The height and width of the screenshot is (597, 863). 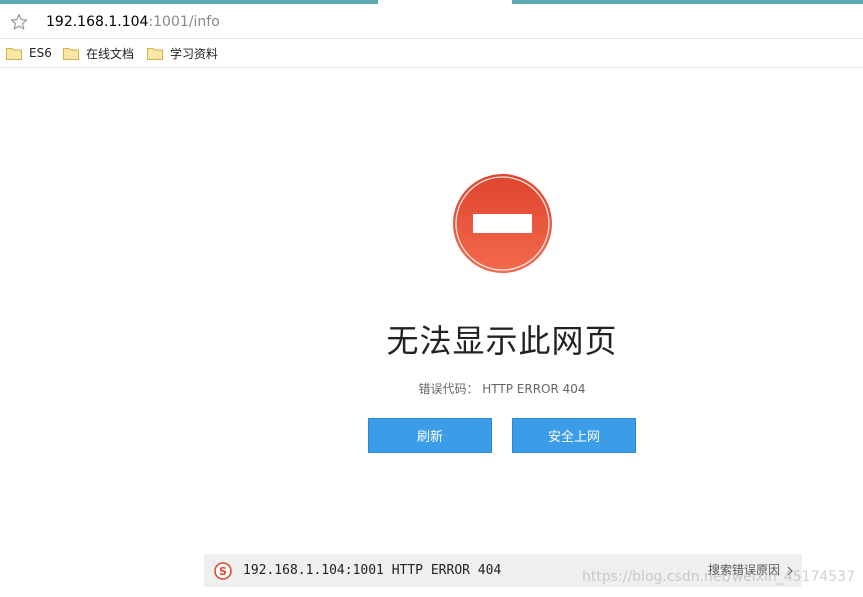 I want to click on bookmark-label: 在线文档, so click(x=110, y=53).